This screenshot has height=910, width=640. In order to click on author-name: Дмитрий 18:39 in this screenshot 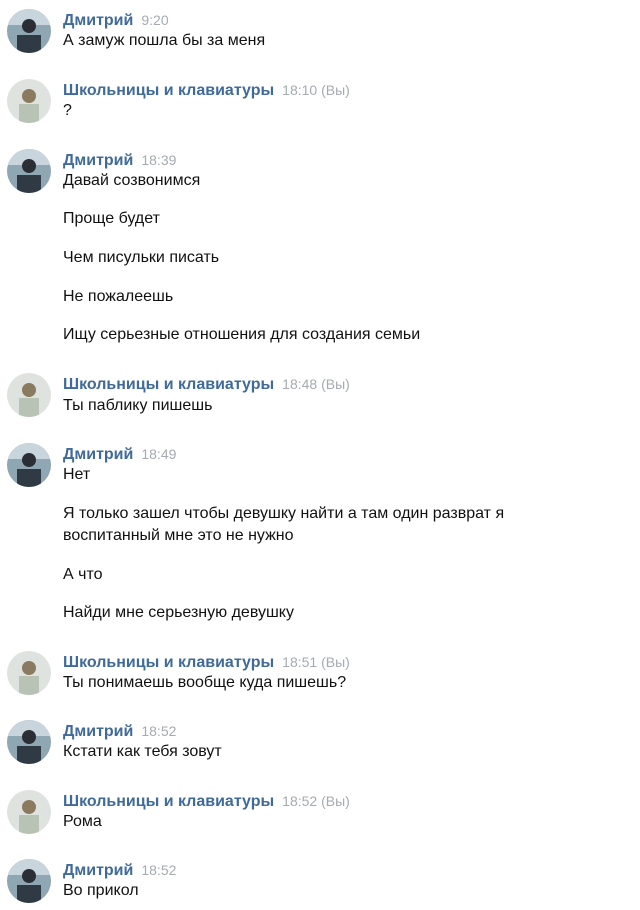, I will do `click(119, 160)`.